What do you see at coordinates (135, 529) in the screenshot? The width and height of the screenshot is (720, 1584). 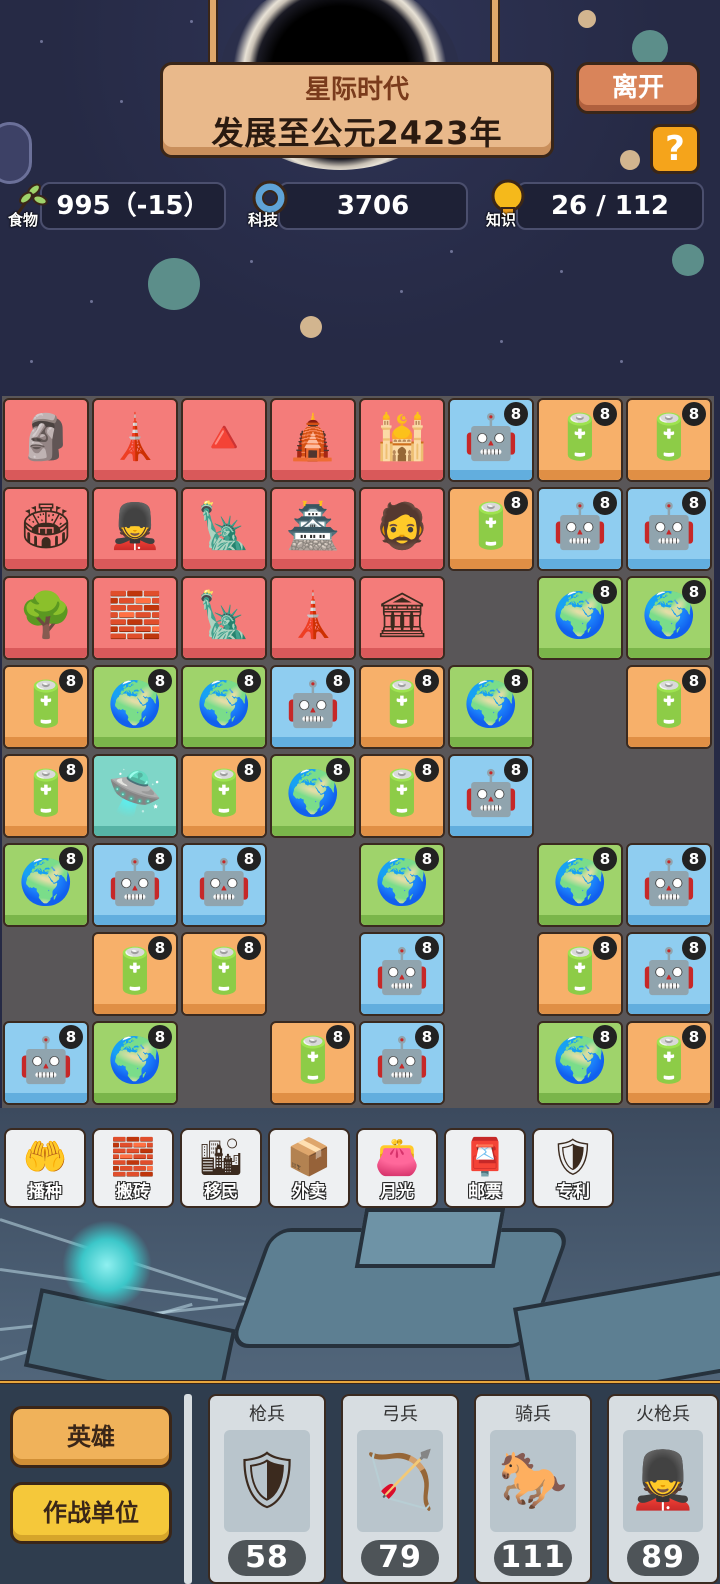 I see `board-tile: 💂` at bounding box center [135, 529].